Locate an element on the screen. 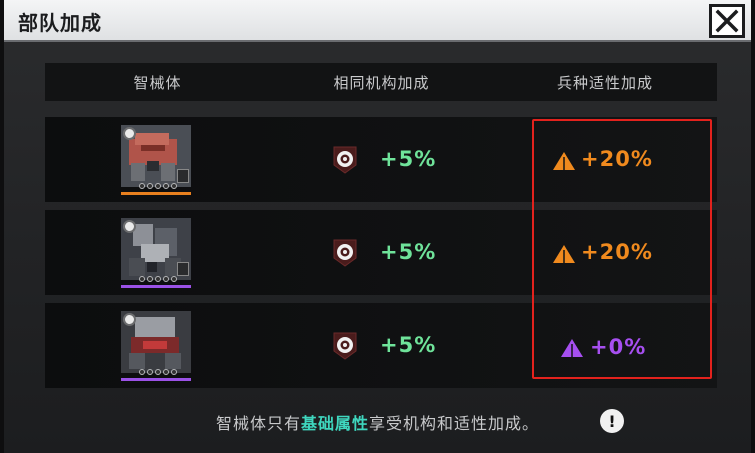  header-mech: 智械体 is located at coordinates (157, 82).